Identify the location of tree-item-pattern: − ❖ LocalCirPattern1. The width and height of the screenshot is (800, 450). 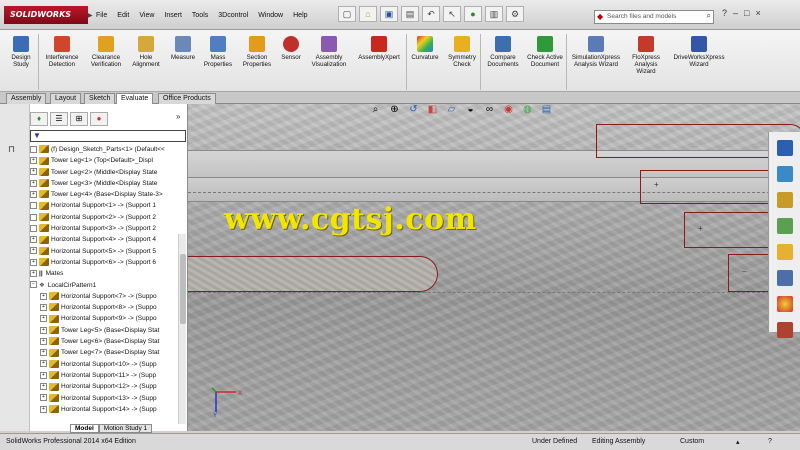
(108, 285).